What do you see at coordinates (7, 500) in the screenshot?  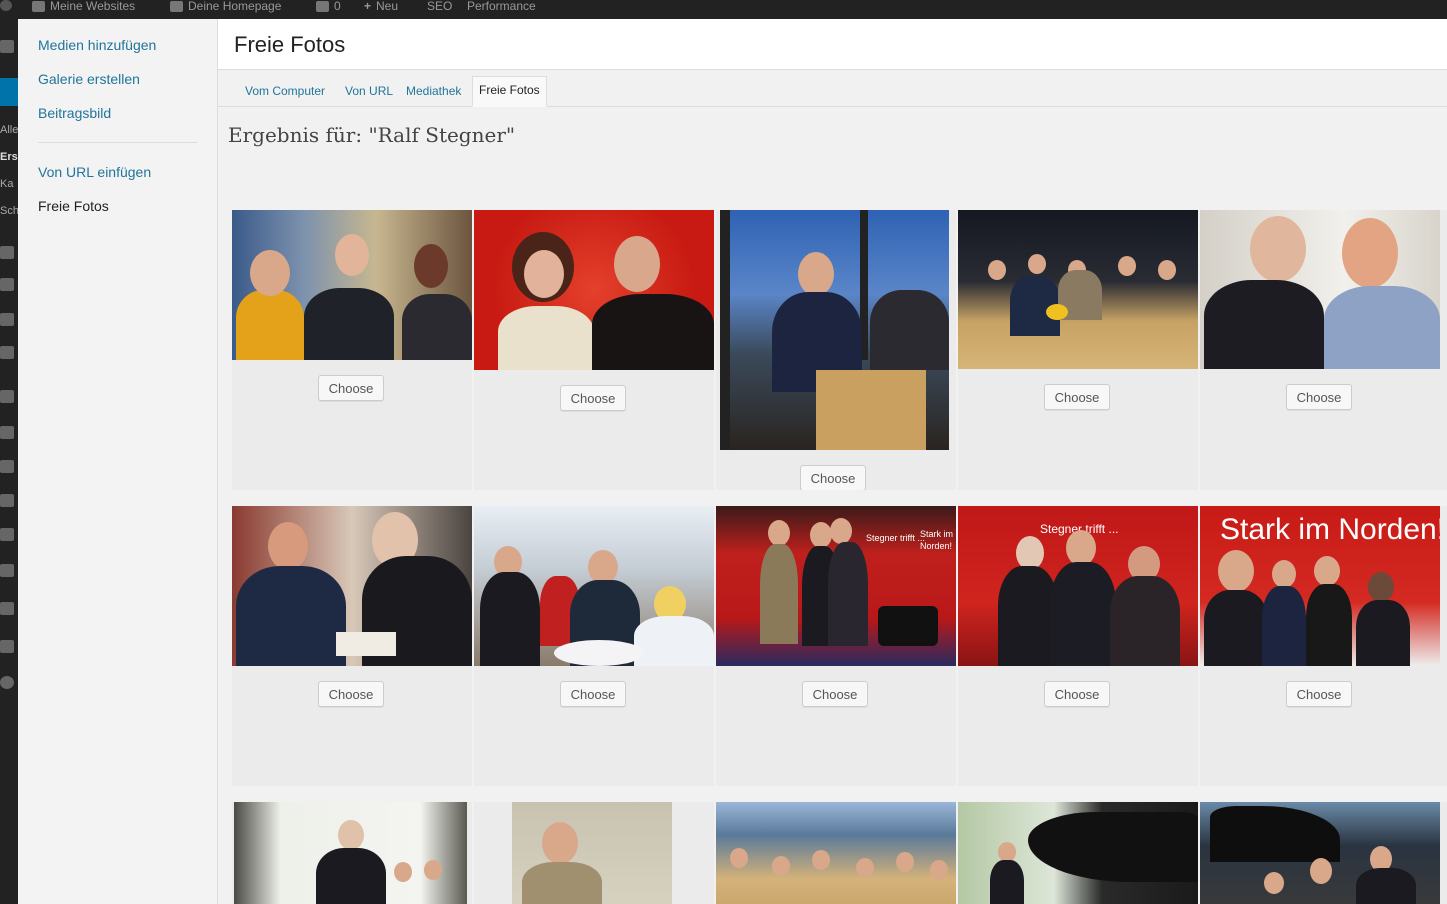 I see `tools-icon` at bounding box center [7, 500].